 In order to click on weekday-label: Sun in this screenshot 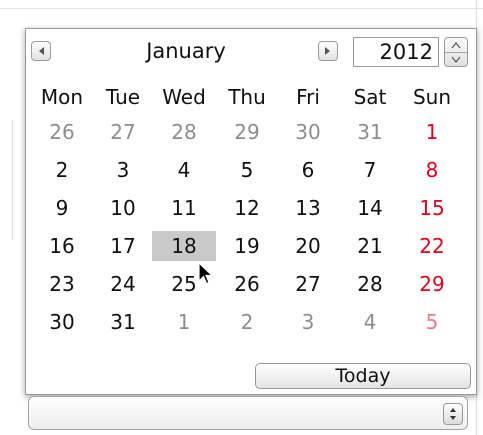, I will do `click(432, 97)`.